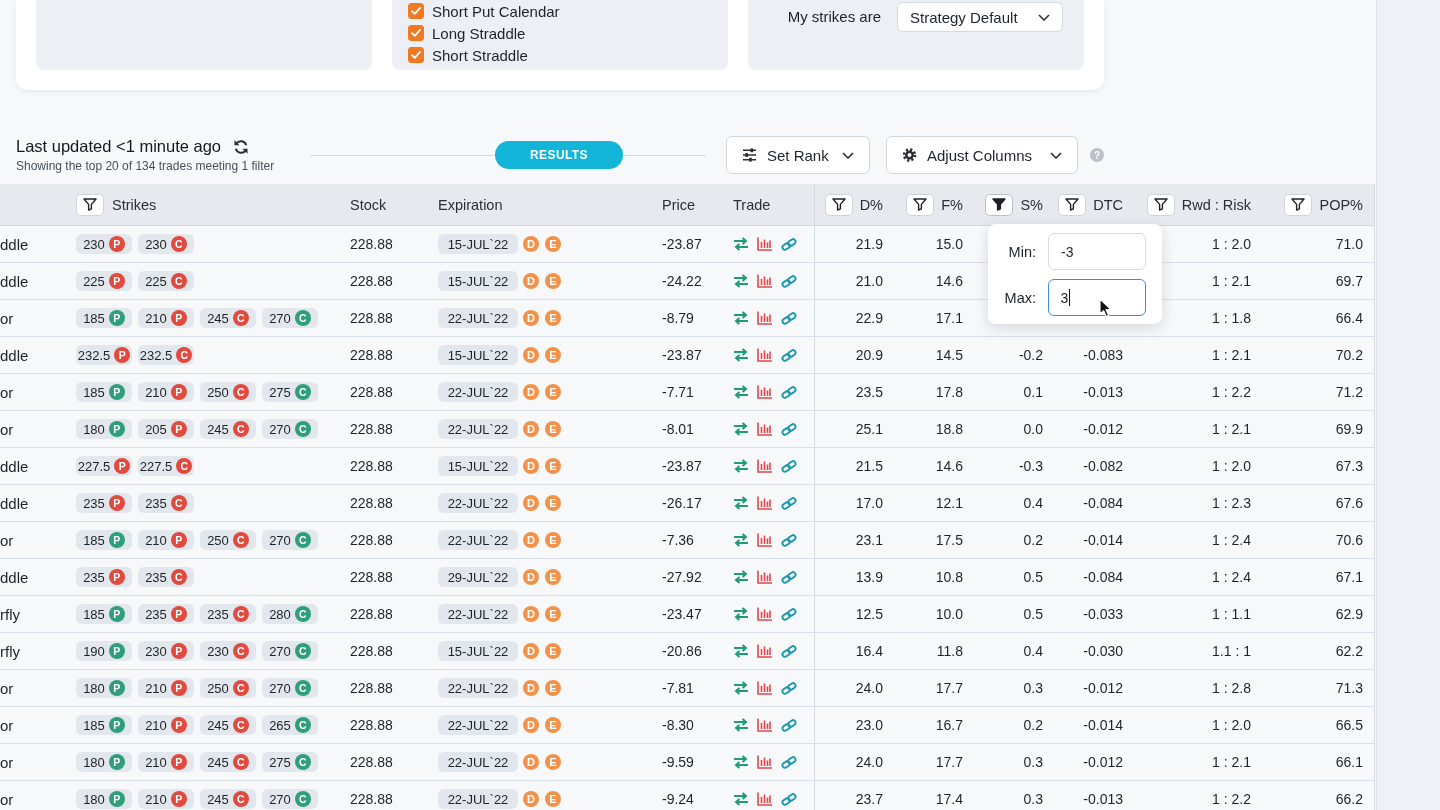 The image size is (1440, 810). I want to click on table-cell: 1 : 2.0, so click(1231, 466).